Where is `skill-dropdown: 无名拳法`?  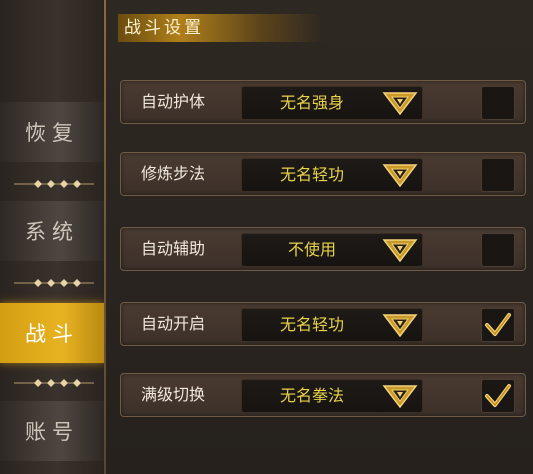
skill-dropdown: 无名拳法 is located at coordinates (332, 396).